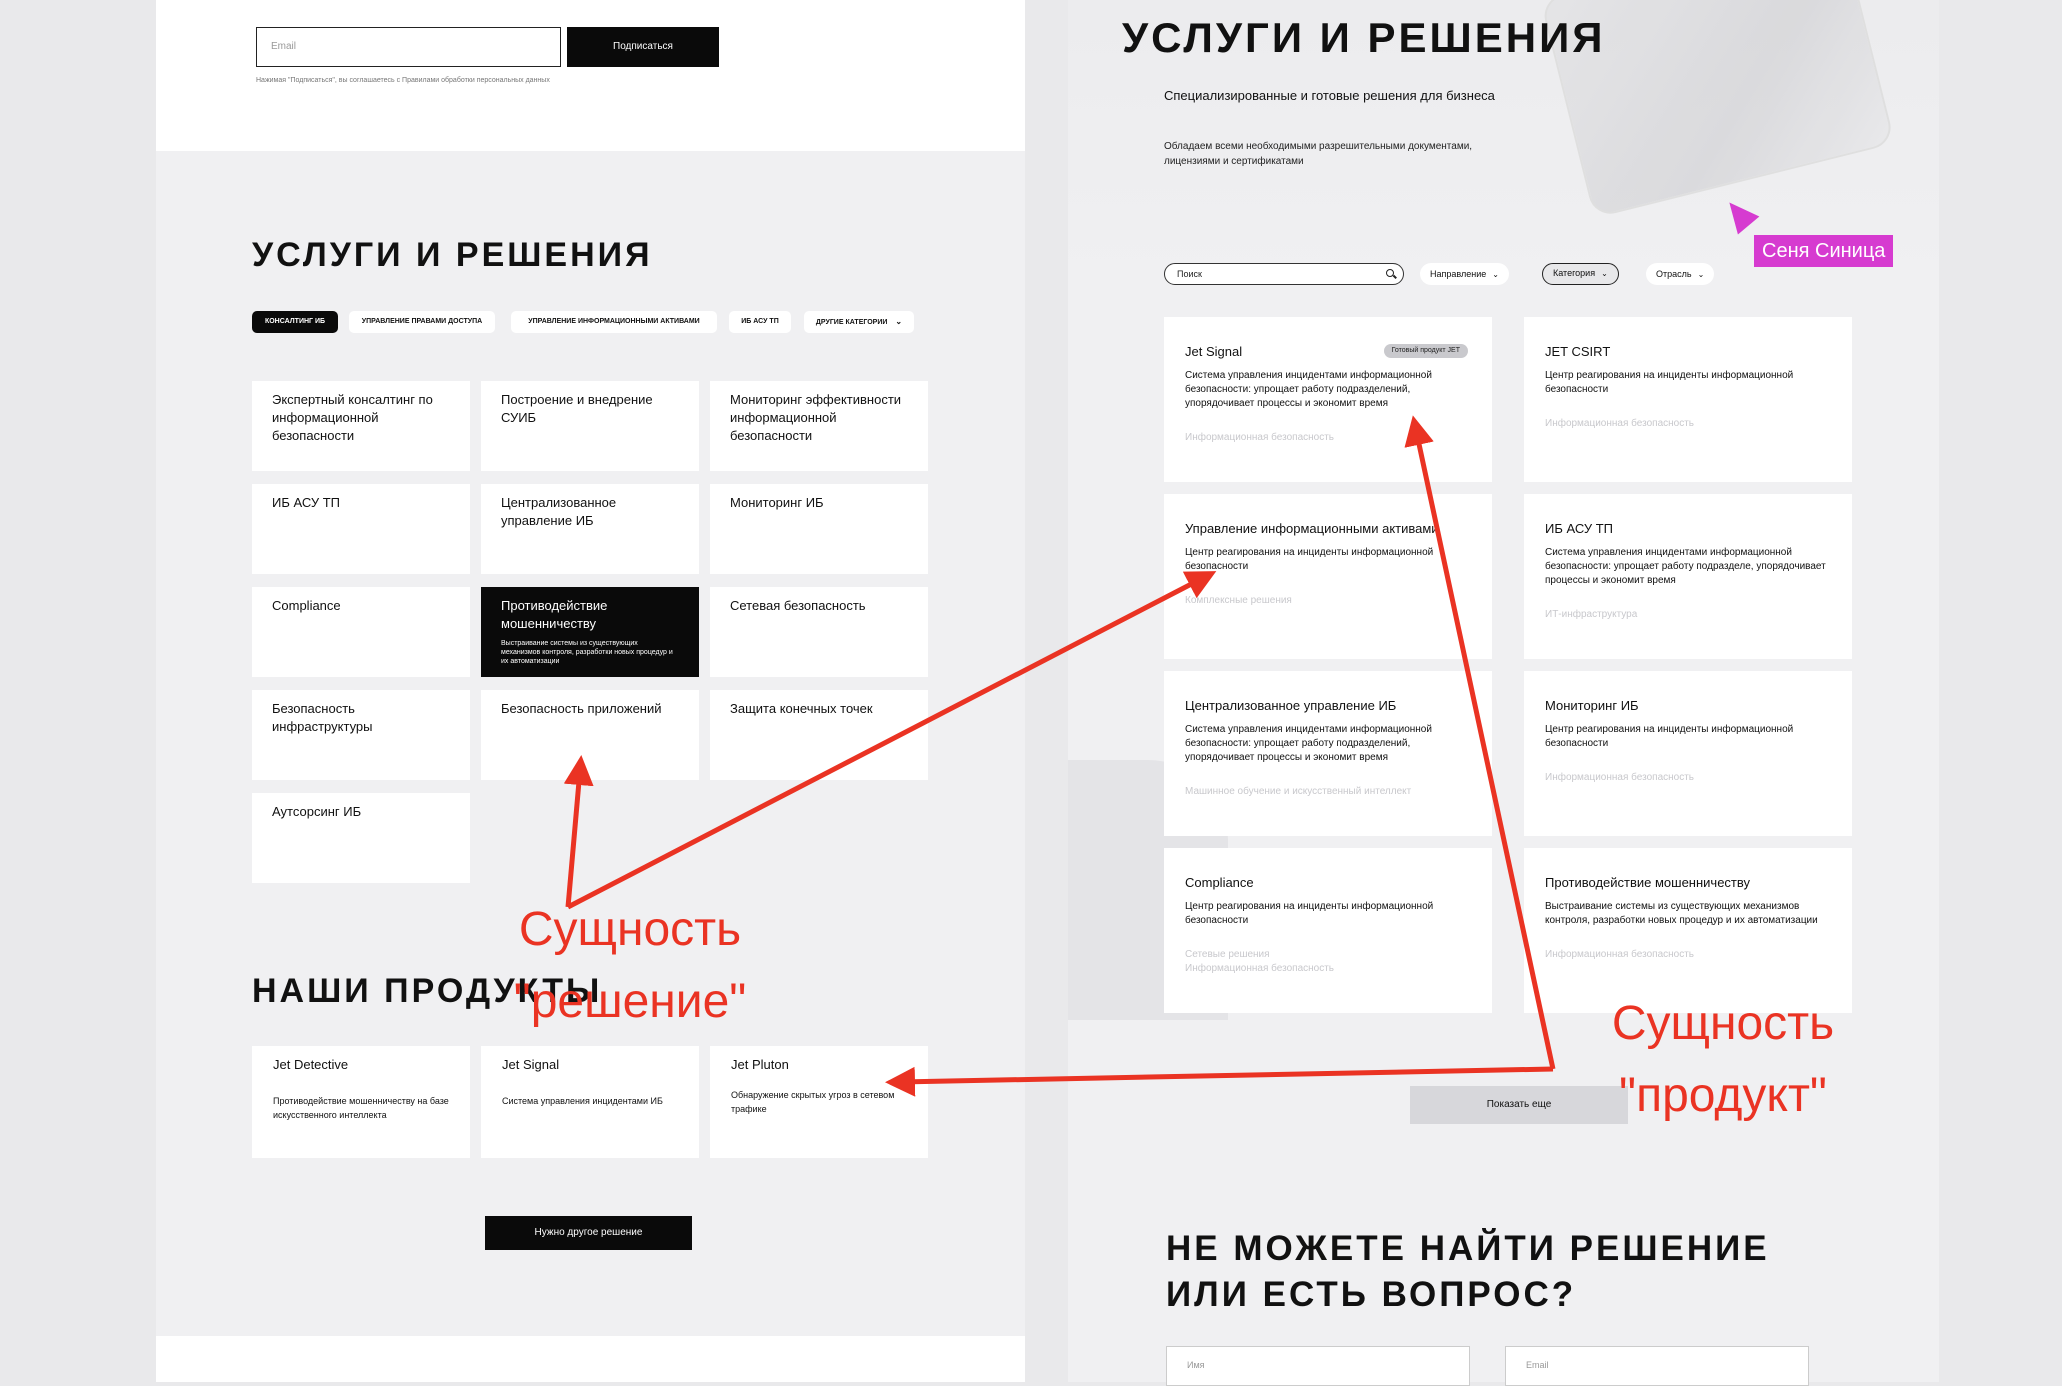 Image resolution: width=2062 pixels, height=1386 pixels. Describe the element at coordinates (891, 740) in the screenshot. I see `arrow-to-right-card` at that location.